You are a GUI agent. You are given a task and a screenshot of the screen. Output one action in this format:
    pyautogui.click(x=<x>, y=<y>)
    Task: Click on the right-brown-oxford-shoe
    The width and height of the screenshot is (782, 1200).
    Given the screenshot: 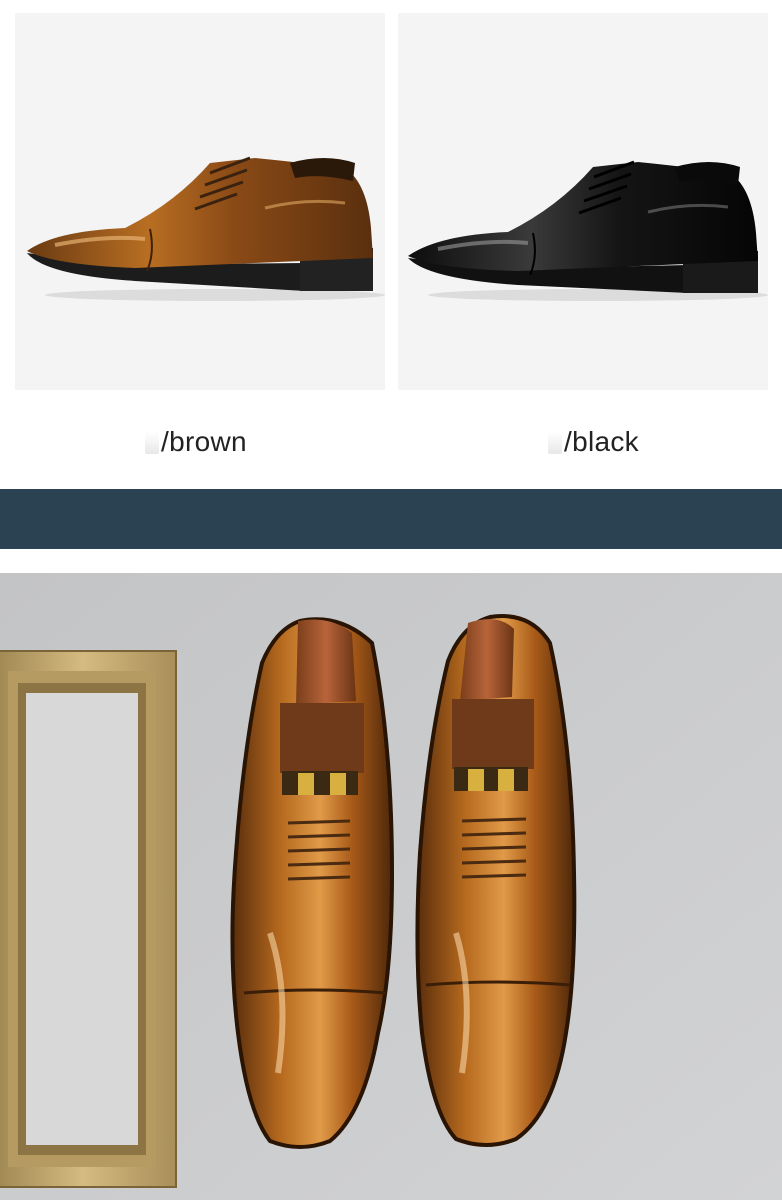 What is the action you would take?
    pyautogui.click(x=496, y=880)
    